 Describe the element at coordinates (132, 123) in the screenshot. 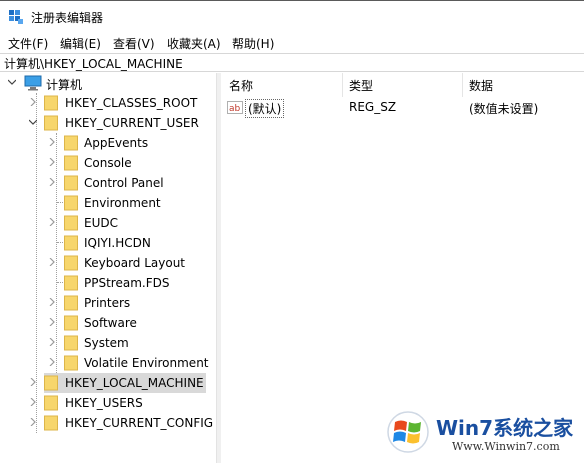

I see `tree-label: HKEY_CURRENT_USER` at that location.